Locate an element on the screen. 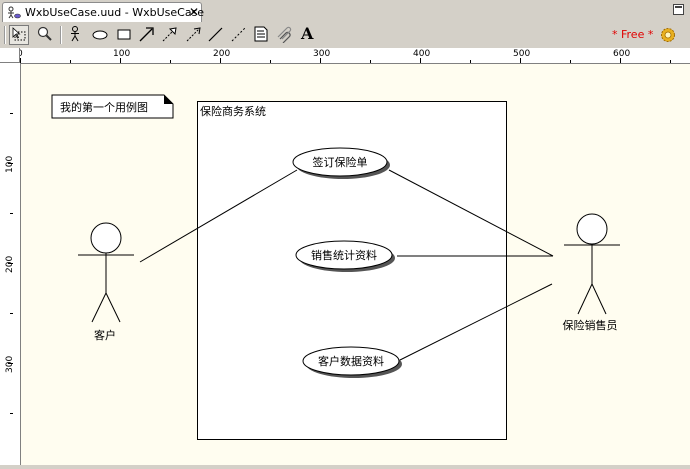 The width and height of the screenshot is (690, 469). system-boundary-tool-icon is located at coordinates (124, 35).